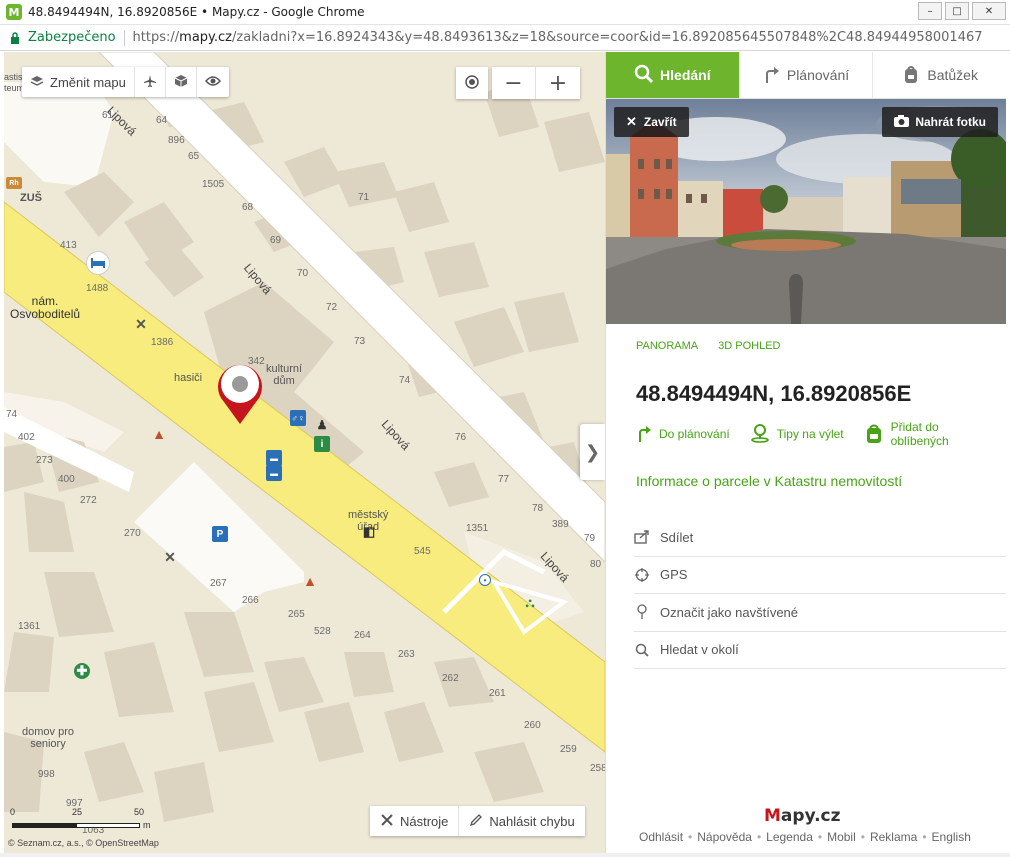  What do you see at coordinates (989, 11) in the screenshot?
I see `close-window-button: ✕` at bounding box center [989, 11].